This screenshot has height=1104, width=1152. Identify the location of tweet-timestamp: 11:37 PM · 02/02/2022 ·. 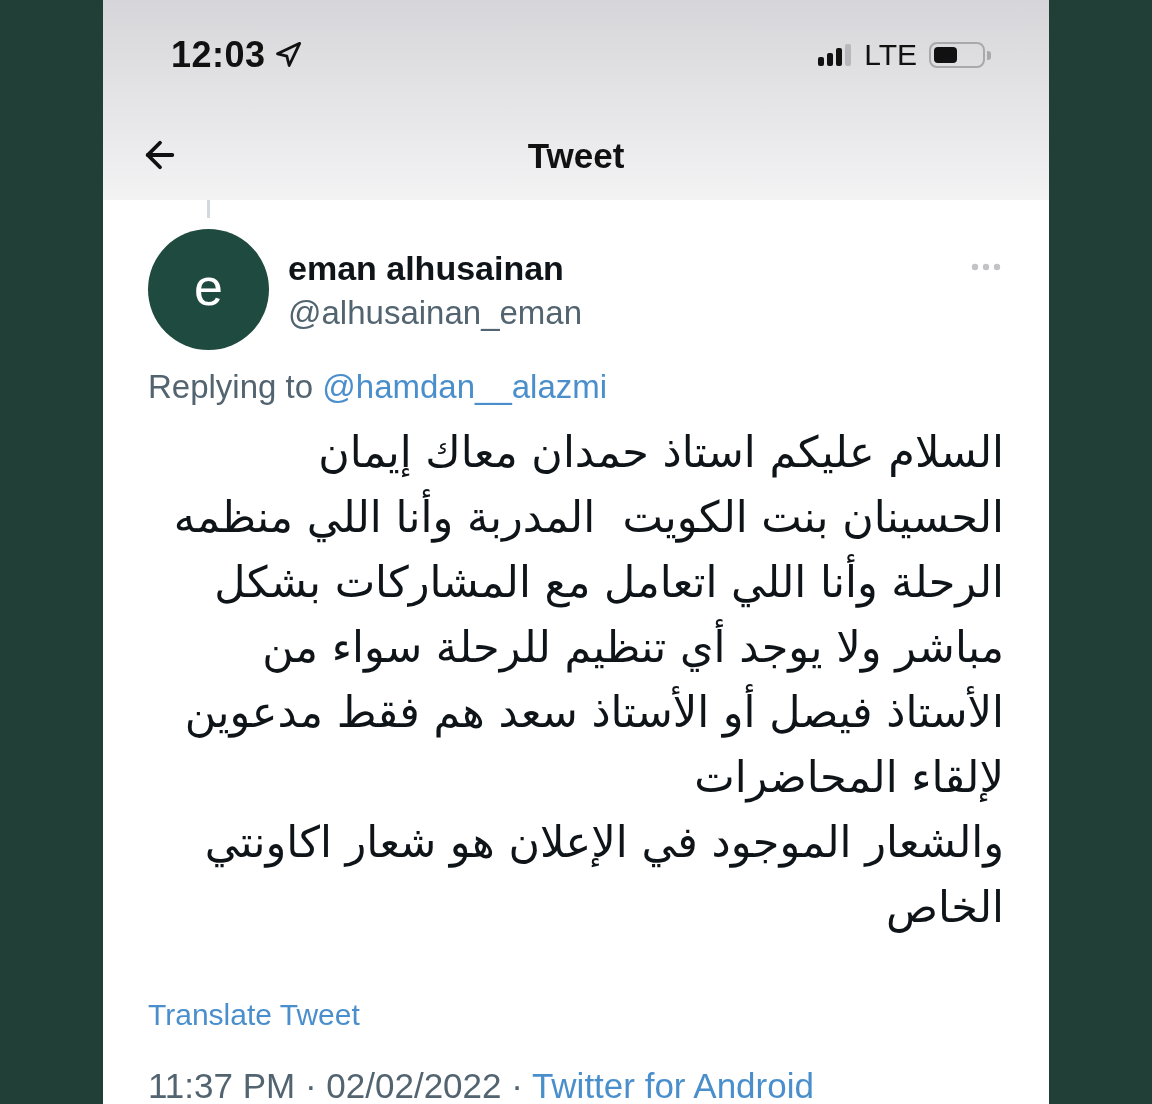
(335, 1086).